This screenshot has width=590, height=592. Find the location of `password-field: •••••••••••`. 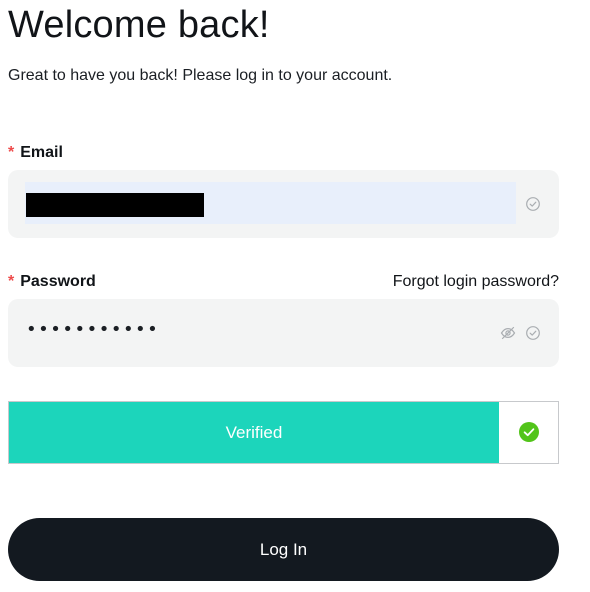

password-field: ••••••••••• is located at coordinates (256, 333).